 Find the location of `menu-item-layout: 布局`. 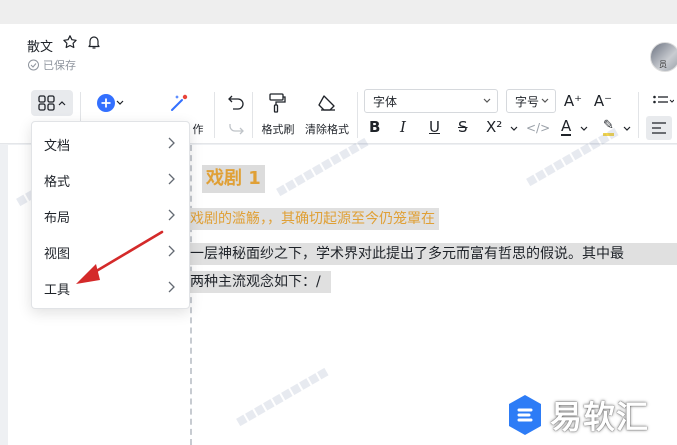

menu-item-layout: 布局 is located at coordinates (111, 216).